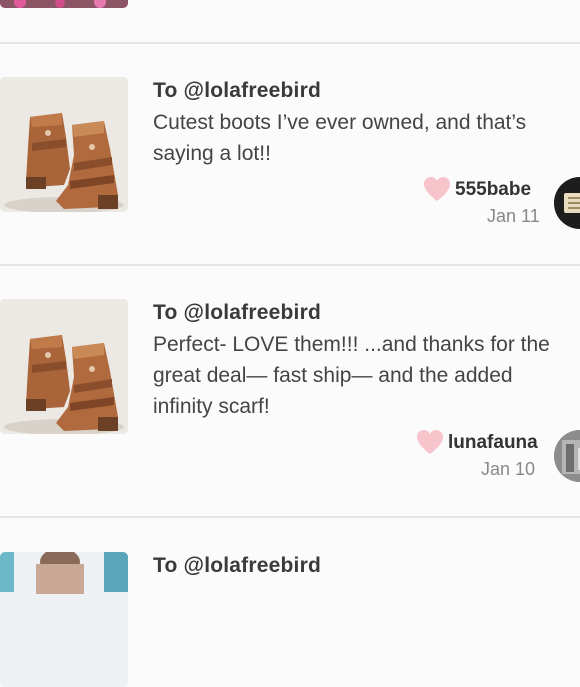  What do you see at coordinates (64, 4) in the screenshot?
I see `review-photo-previous` at bounding box center [64, 4].